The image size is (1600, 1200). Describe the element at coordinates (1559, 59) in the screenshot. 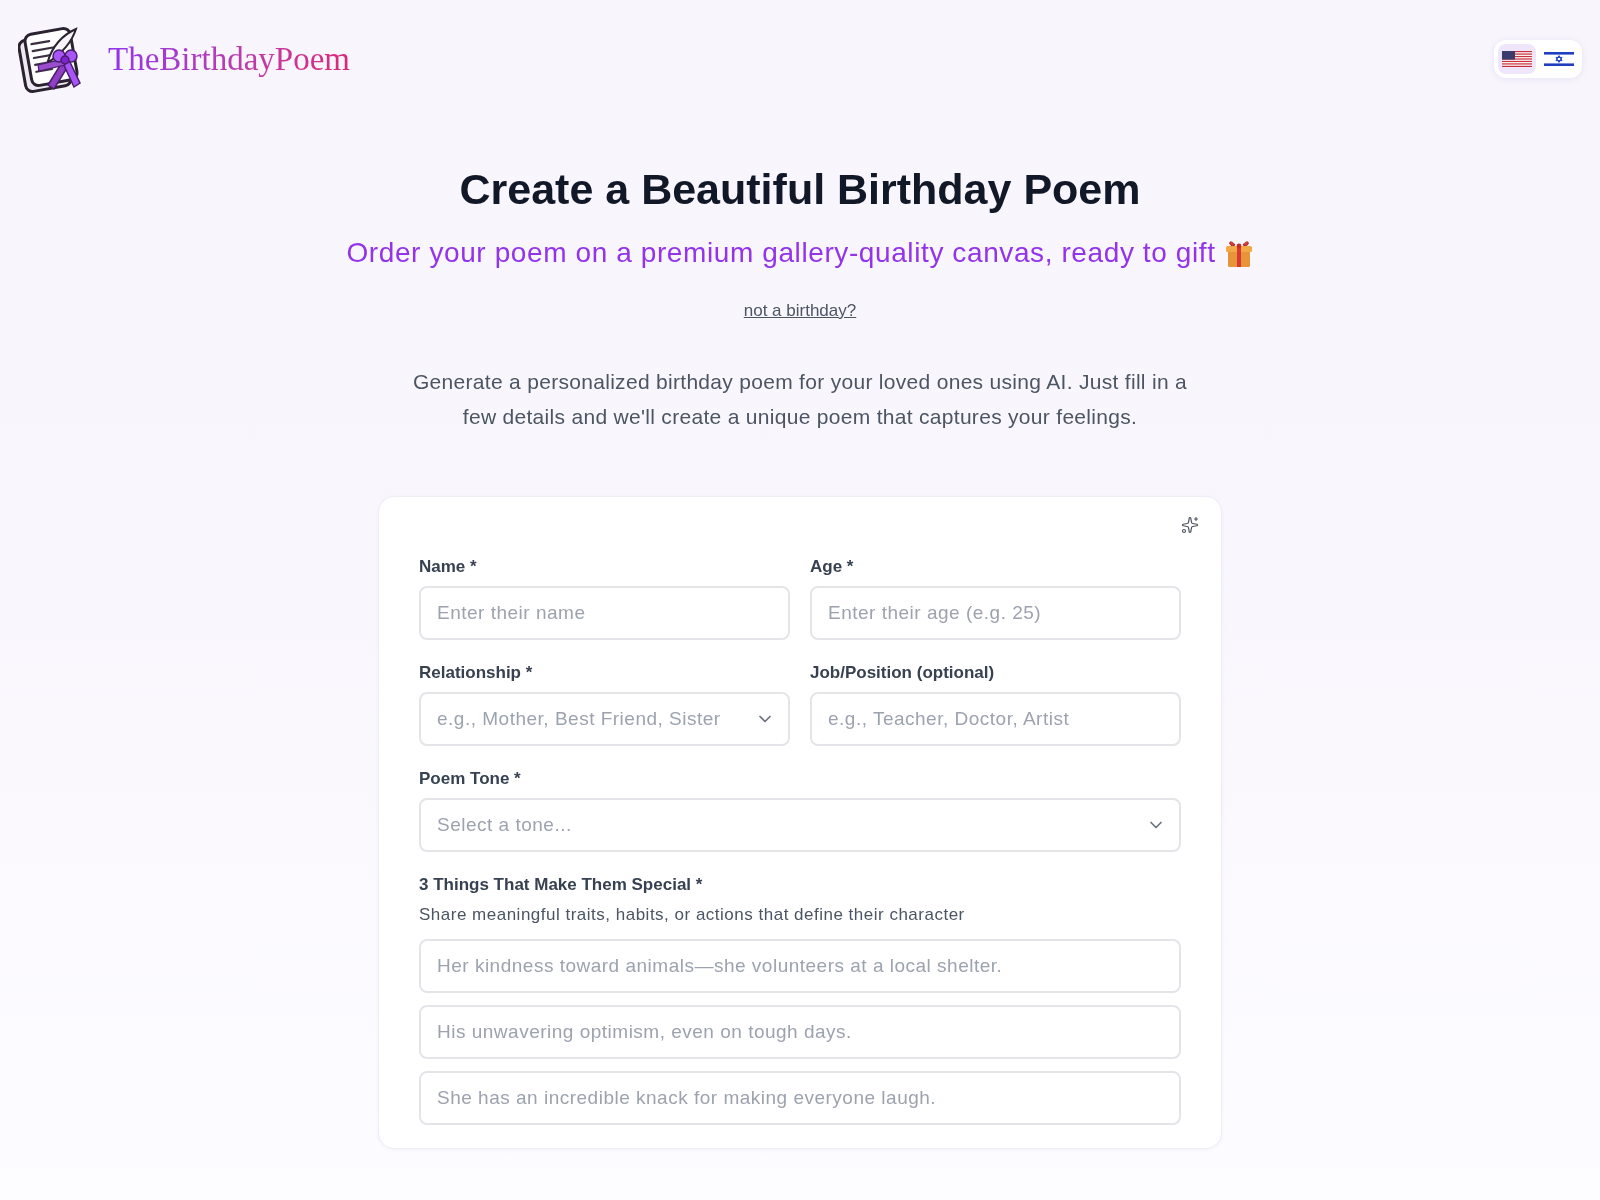

I see `israel-flag-icon` at that location.